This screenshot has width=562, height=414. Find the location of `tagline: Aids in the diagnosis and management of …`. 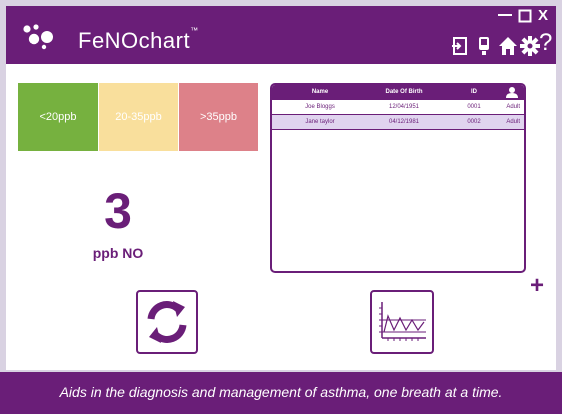

tagline: Aids in the diagnosis and management of … is located at coordinates (281, 392).